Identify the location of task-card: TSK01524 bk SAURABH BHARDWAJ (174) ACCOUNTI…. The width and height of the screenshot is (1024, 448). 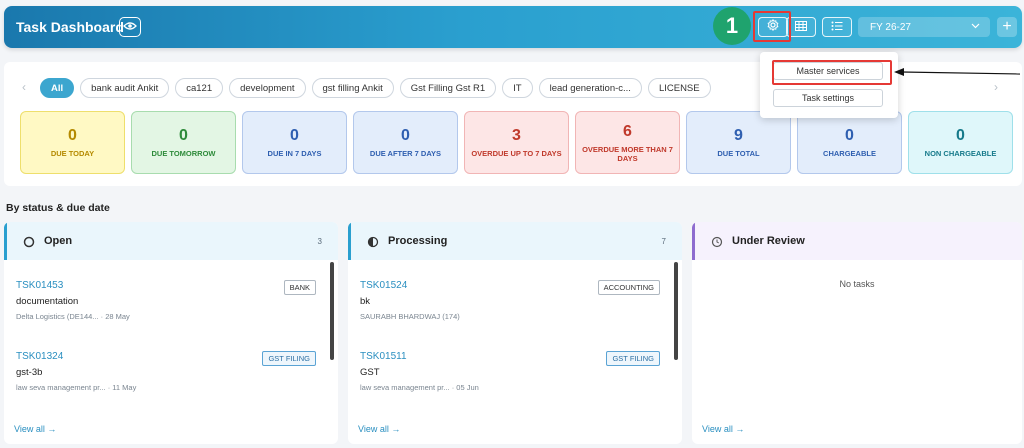
(510, 300).